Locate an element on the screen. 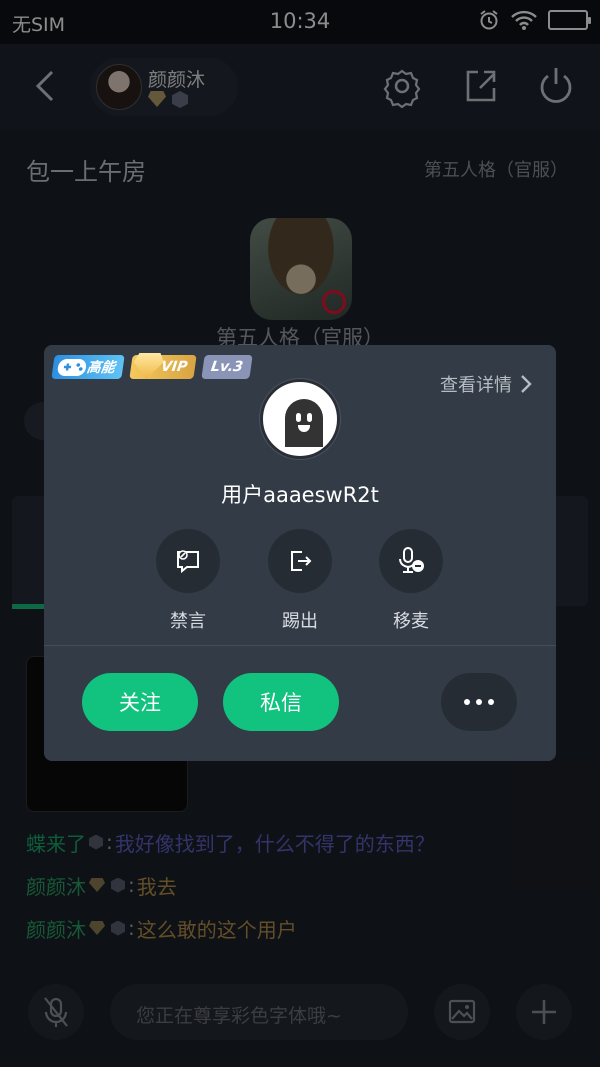  power-badge: 高能 is located at coordinates (88, 367).